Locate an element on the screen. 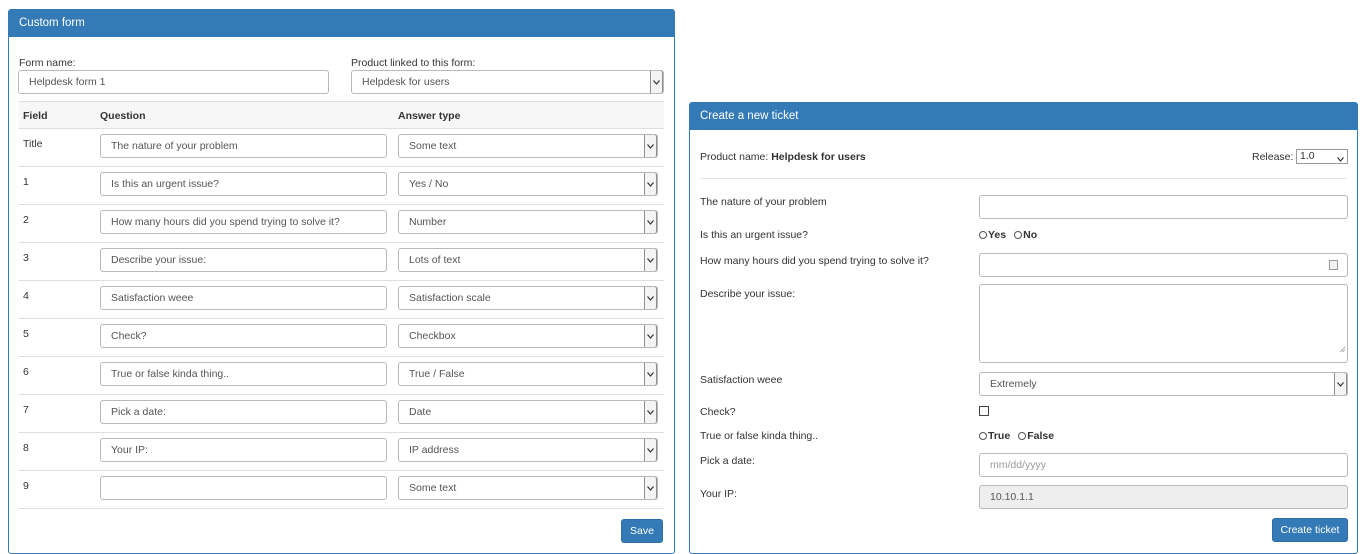 The image size is (1362, 554). question-input is located at coordinates (243, 488).